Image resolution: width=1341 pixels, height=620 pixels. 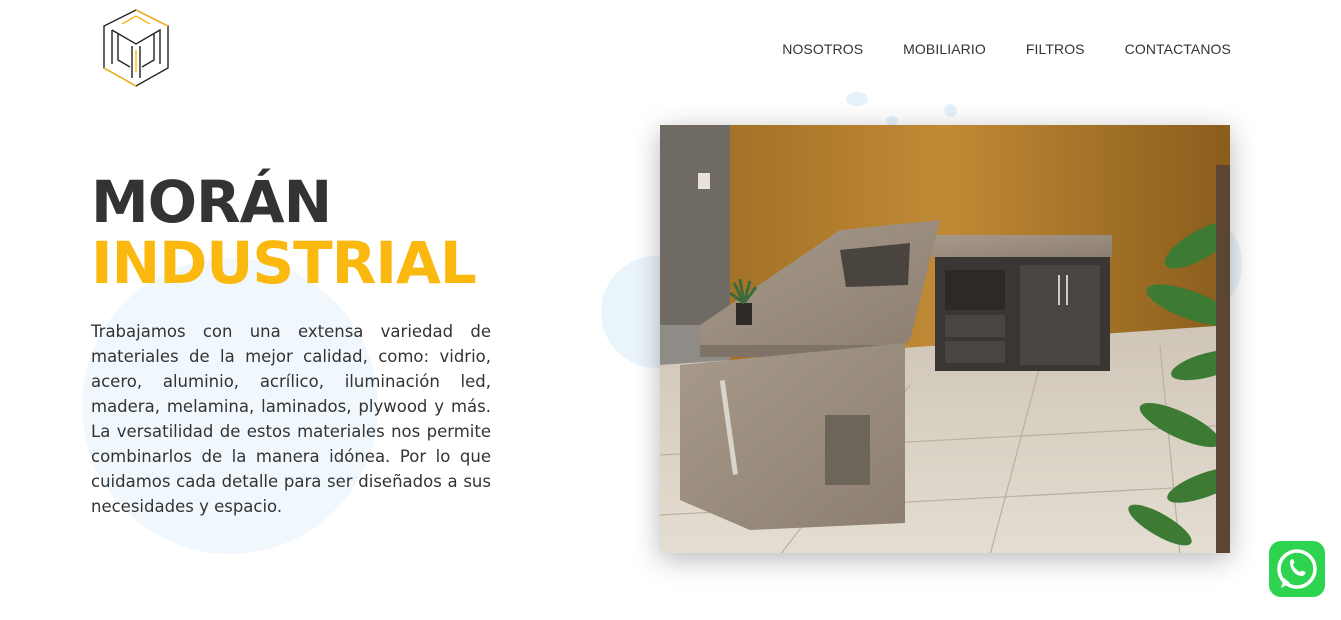 I want to click on main-nav: NOSOTROS MOBILIARIO FILTROS CONTACTANOS, so click(x=1006, y=49).